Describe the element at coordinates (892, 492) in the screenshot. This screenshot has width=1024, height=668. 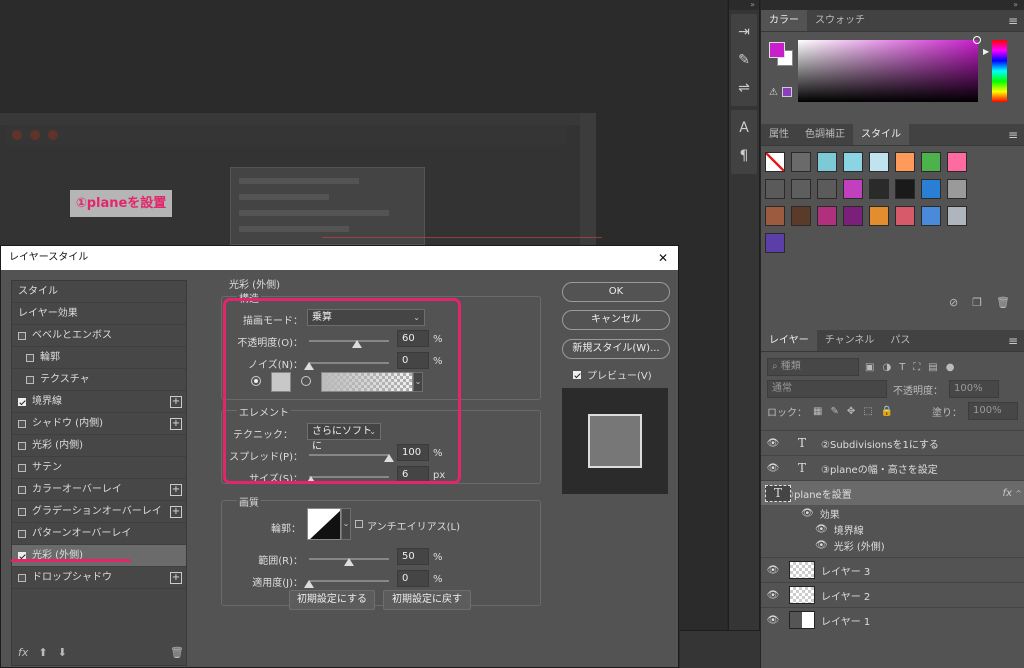
I see `layer-row-selected: 👁 T ①planeを設置 fx ^` at that location.